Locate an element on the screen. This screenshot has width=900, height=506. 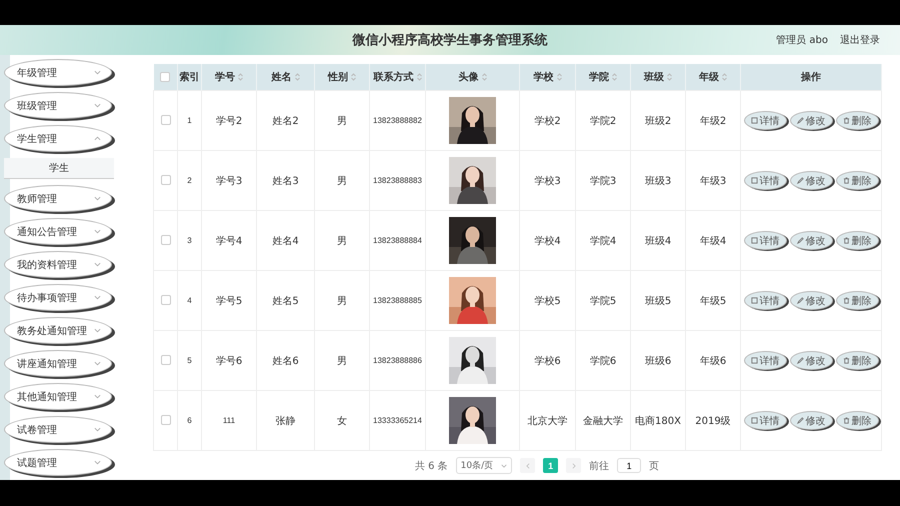
sidebar-menu-item: 试题管理 is located at coordinates (58, 462).